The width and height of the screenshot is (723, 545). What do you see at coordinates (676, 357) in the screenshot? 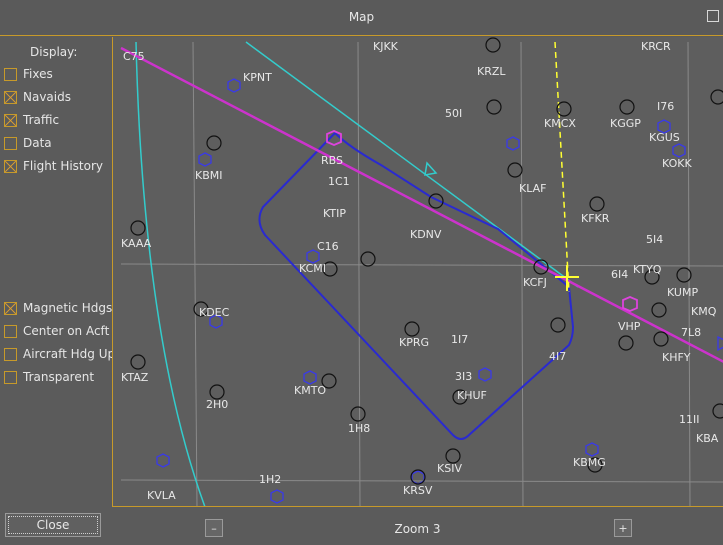
I see `airport-label: KHFY` at bounding box center [676, 357].